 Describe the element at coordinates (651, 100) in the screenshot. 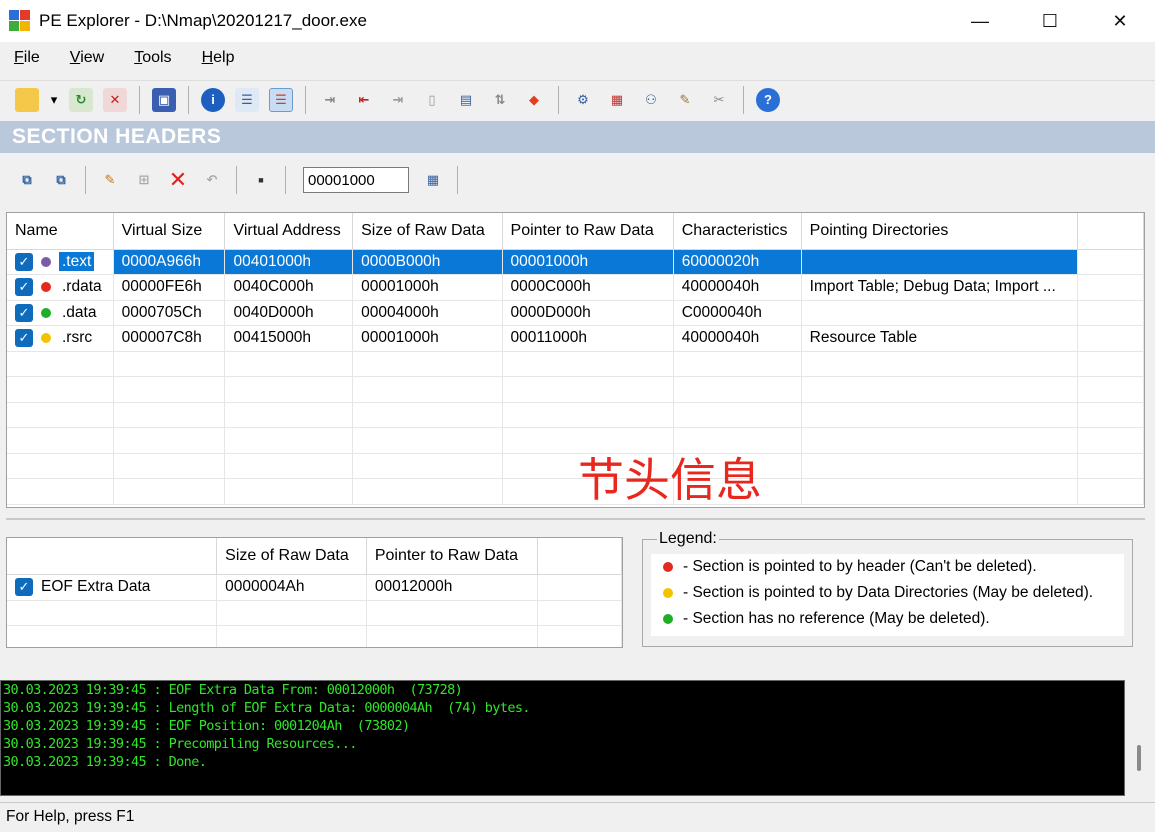

I see `disassembler-icon: ⚇` at that location.